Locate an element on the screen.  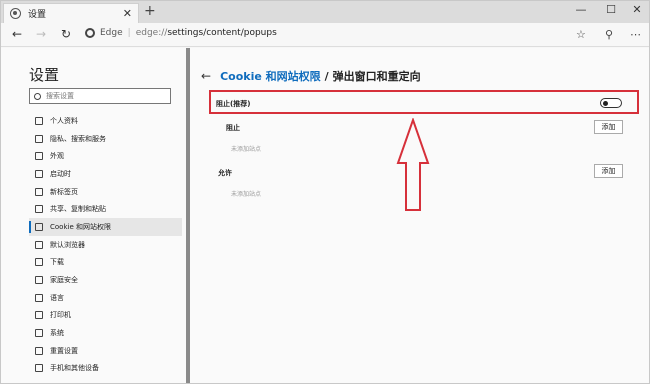
tab-settings: 设置 ✕ is located at coordinates (71, 13).